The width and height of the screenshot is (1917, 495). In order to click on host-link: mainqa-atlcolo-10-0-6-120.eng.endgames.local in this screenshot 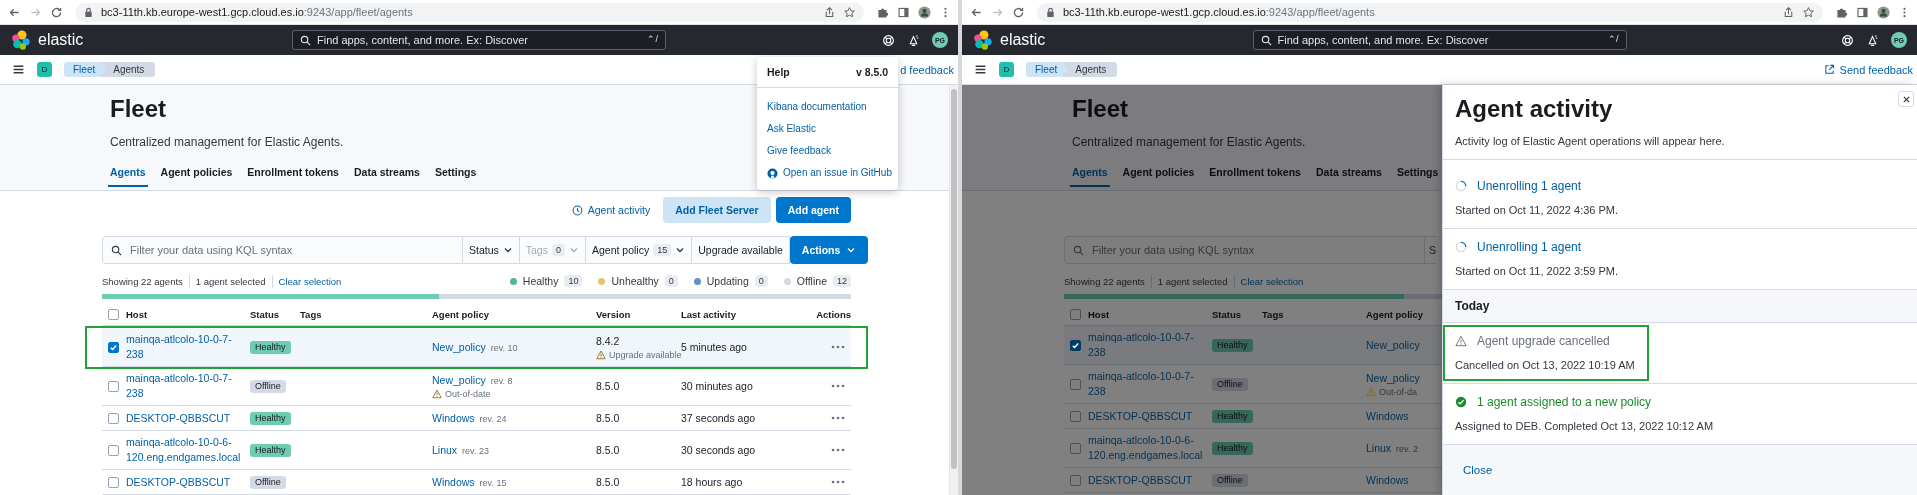, I will do `click(188, 450)`.